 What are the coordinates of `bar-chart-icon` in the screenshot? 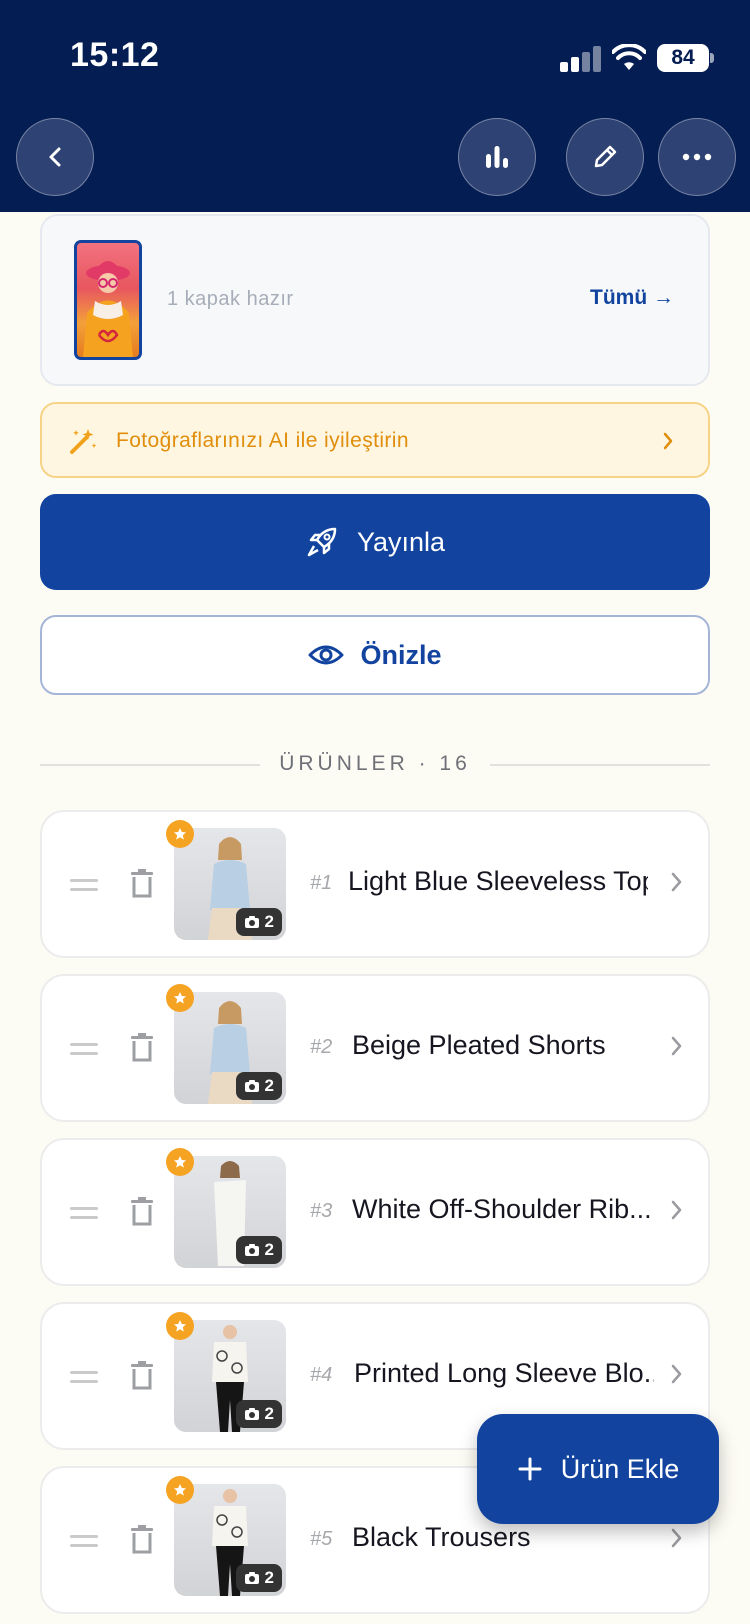 It's located at (497, 157).